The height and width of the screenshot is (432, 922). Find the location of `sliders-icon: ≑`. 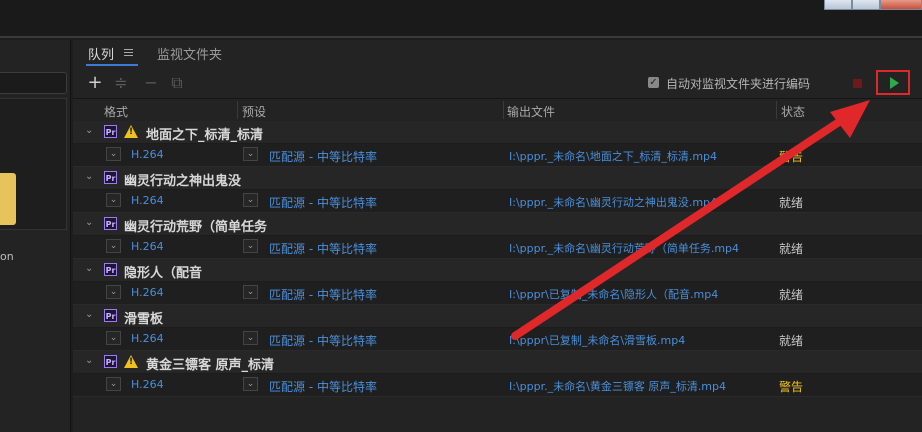

sliders-icon: ≑ is located at coordinates (121, 82).